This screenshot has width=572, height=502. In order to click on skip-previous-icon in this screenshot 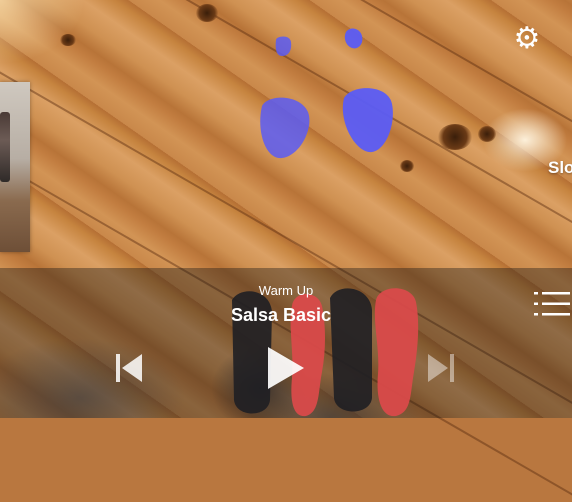, I will do `click(129, 368)`.